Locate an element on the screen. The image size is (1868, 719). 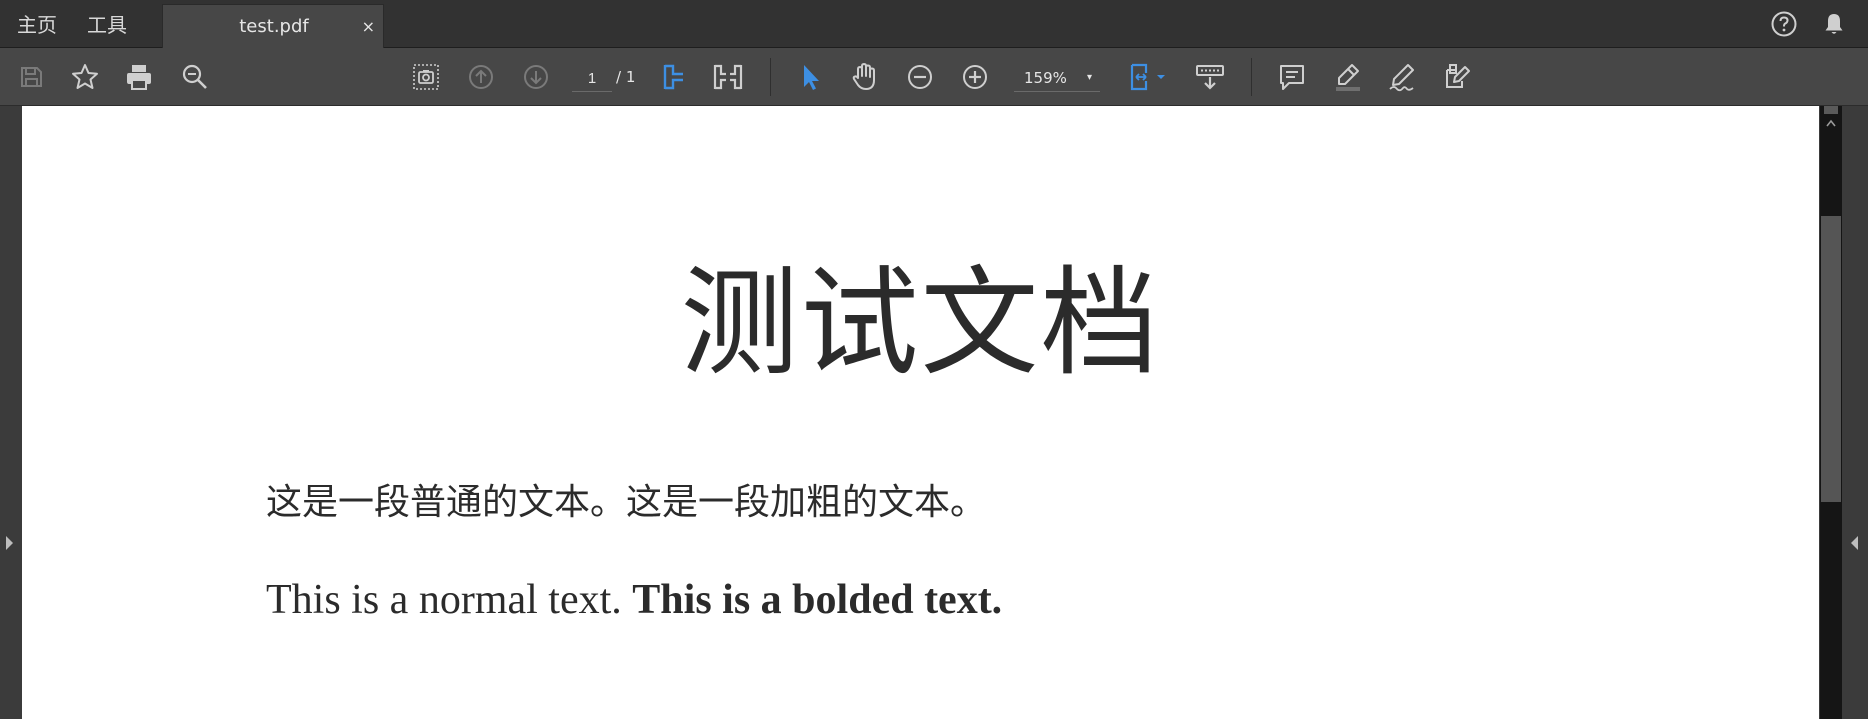
chinese-paragraph: 这是一段普通的文本。这是一段加粗的文本。 is located at coordinates (626, 502).